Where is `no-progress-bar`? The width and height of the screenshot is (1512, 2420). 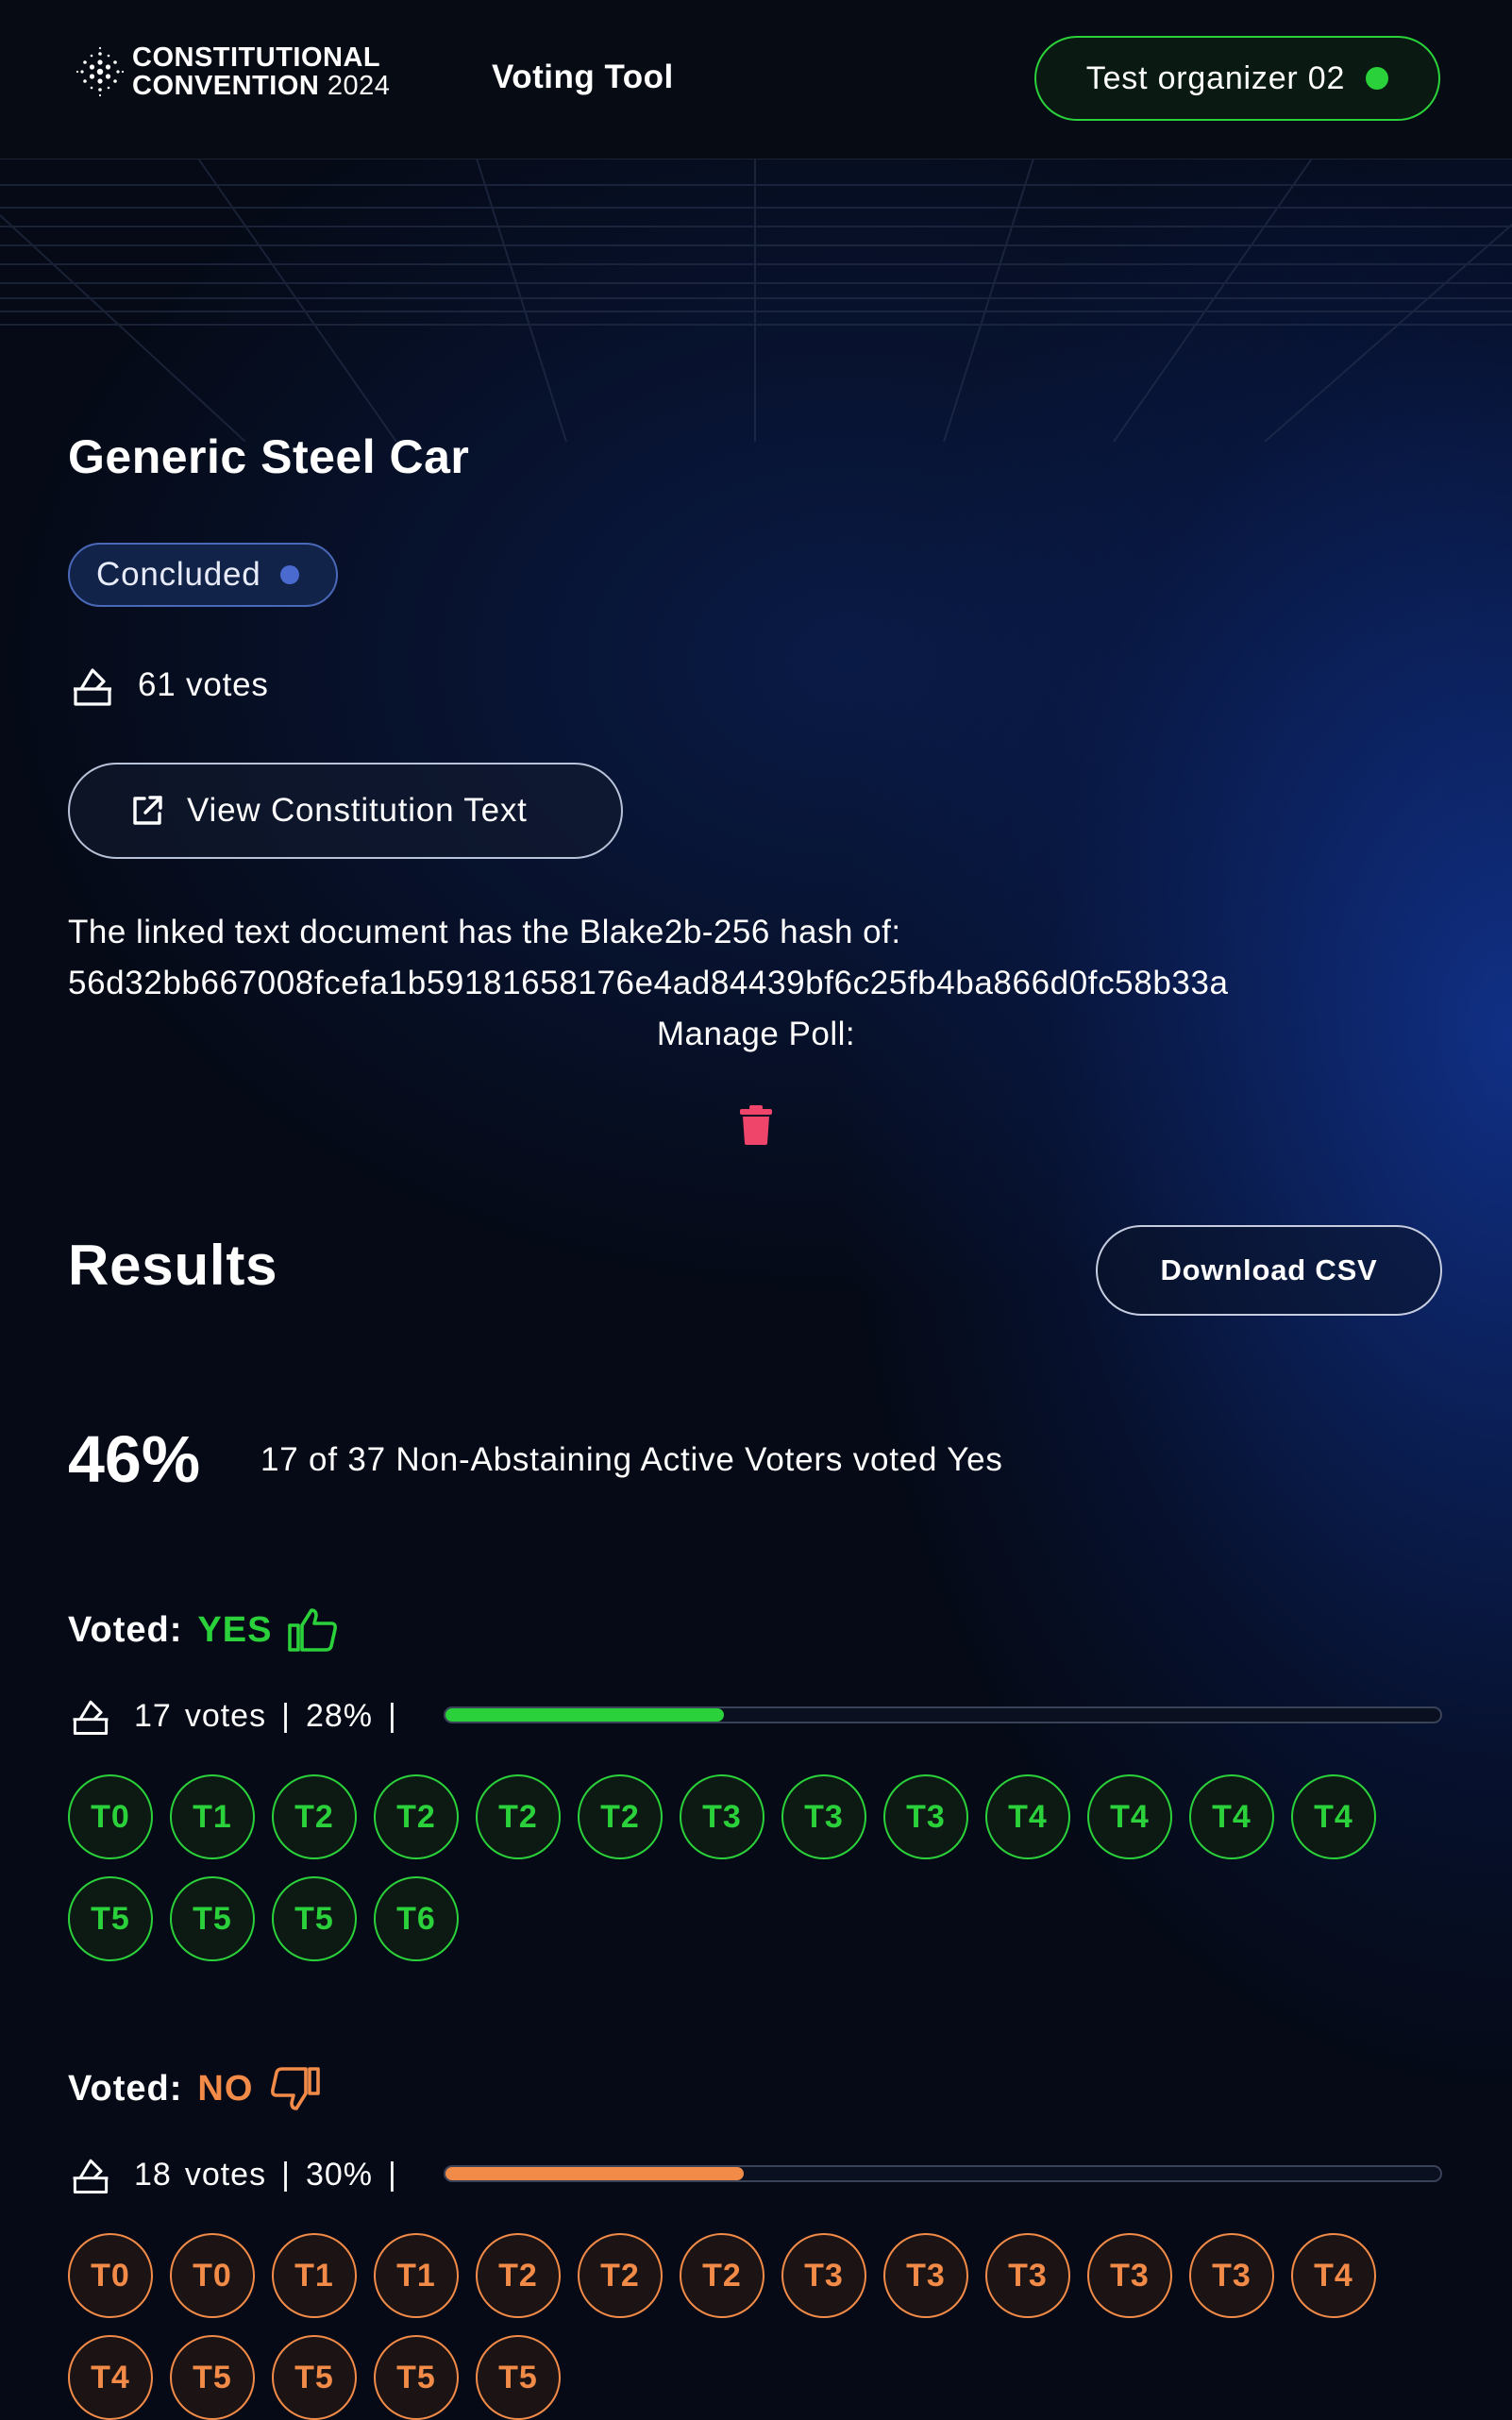
no-progress-bar is located at coordinates (943, 2173).